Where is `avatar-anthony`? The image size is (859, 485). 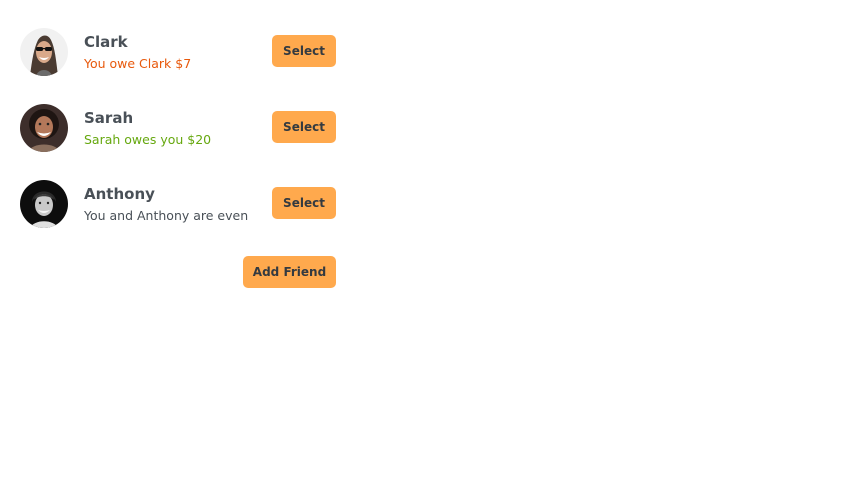 avatar-anthony is located at coordinates (44, 204).